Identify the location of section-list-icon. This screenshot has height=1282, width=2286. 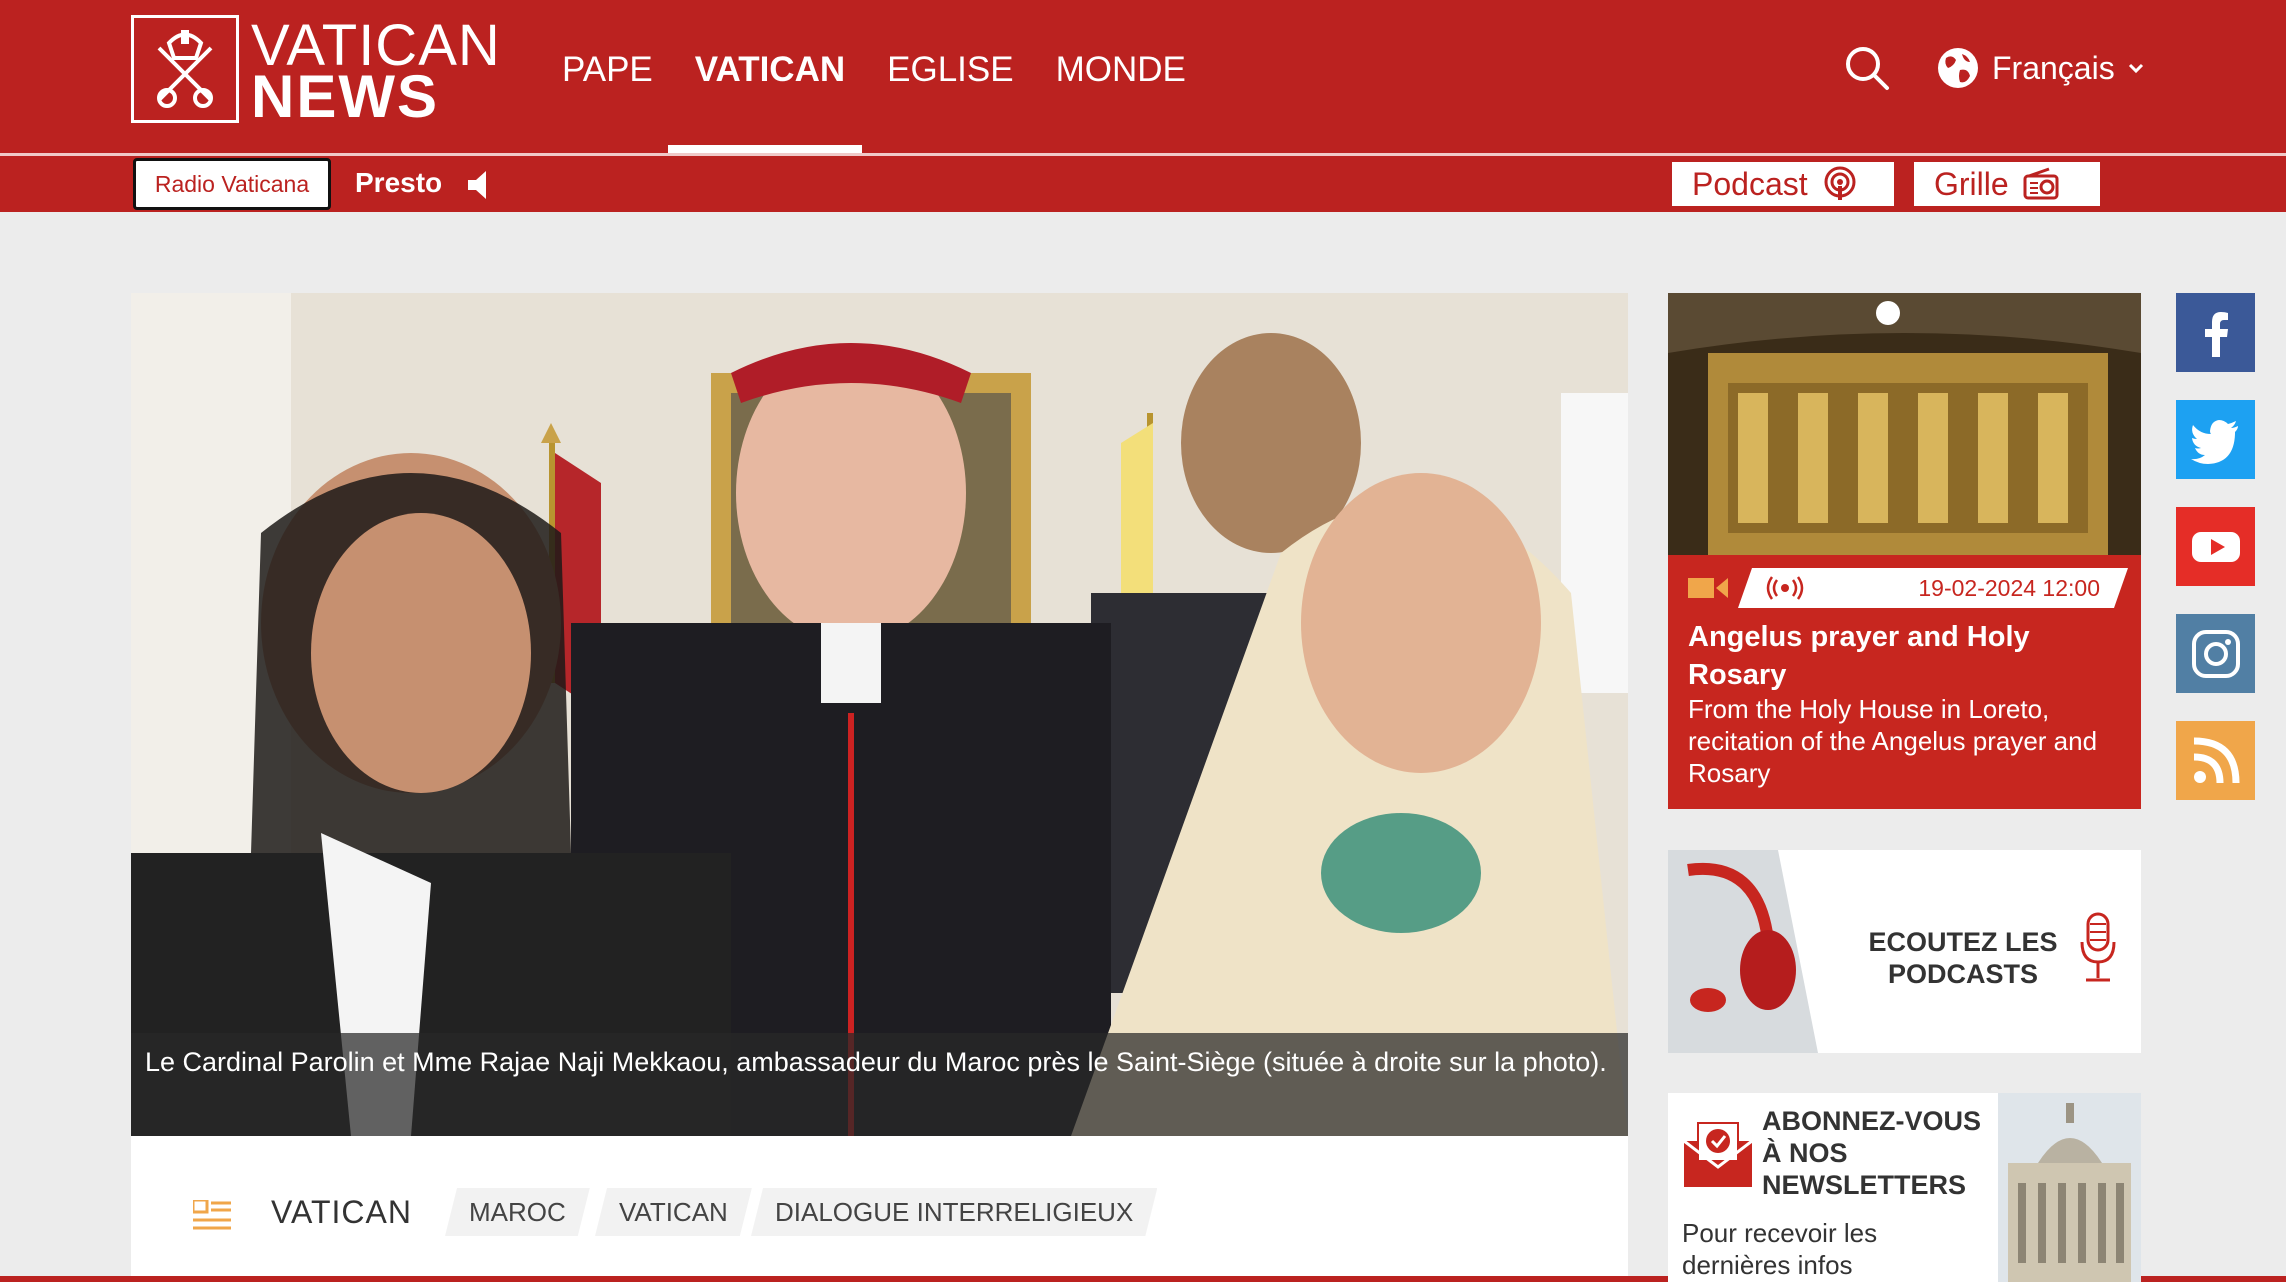
(212, 1215).